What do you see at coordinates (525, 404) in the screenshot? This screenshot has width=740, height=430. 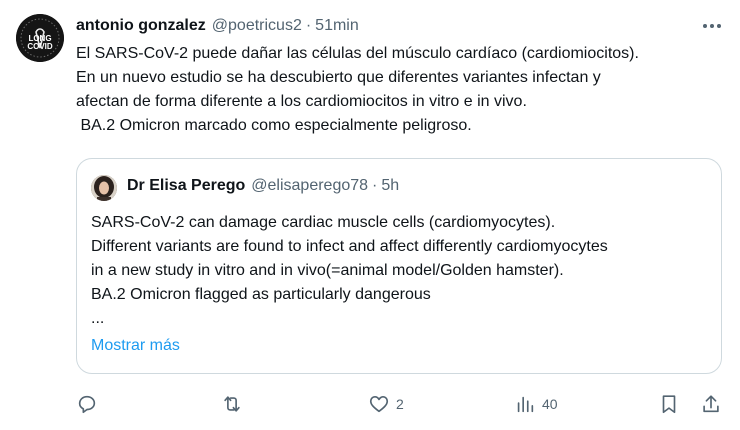 I see `views-icon` at bounding box center [525, 404].